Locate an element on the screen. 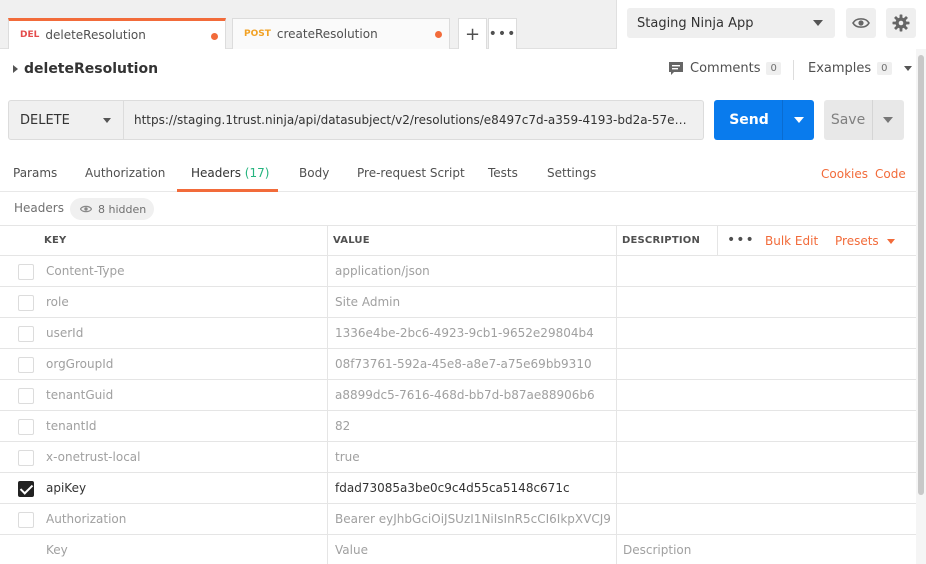  scrollbar is located at coordinates (921, 306).